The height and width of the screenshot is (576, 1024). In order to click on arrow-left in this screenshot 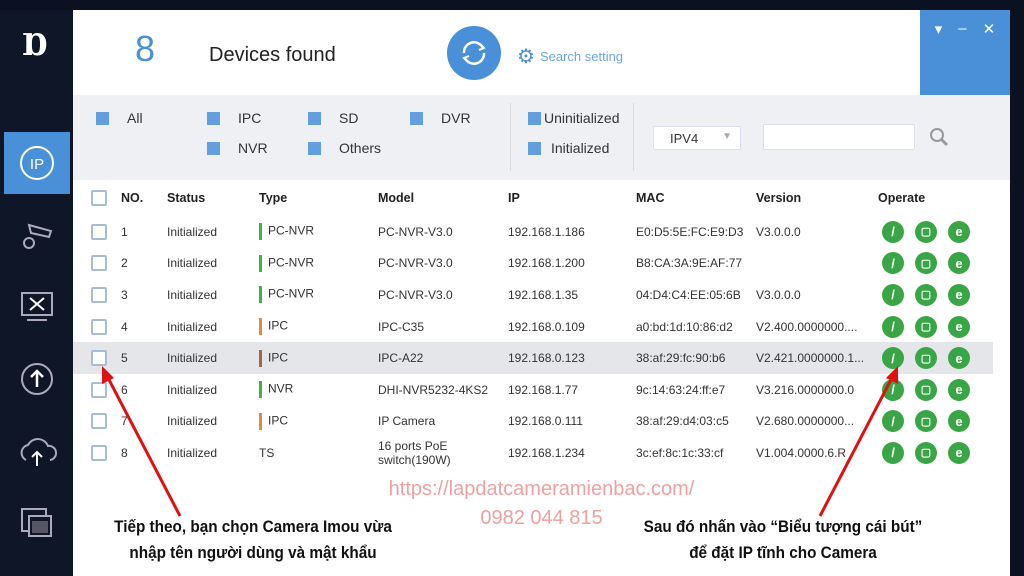, I will do `click(143, 445)`.